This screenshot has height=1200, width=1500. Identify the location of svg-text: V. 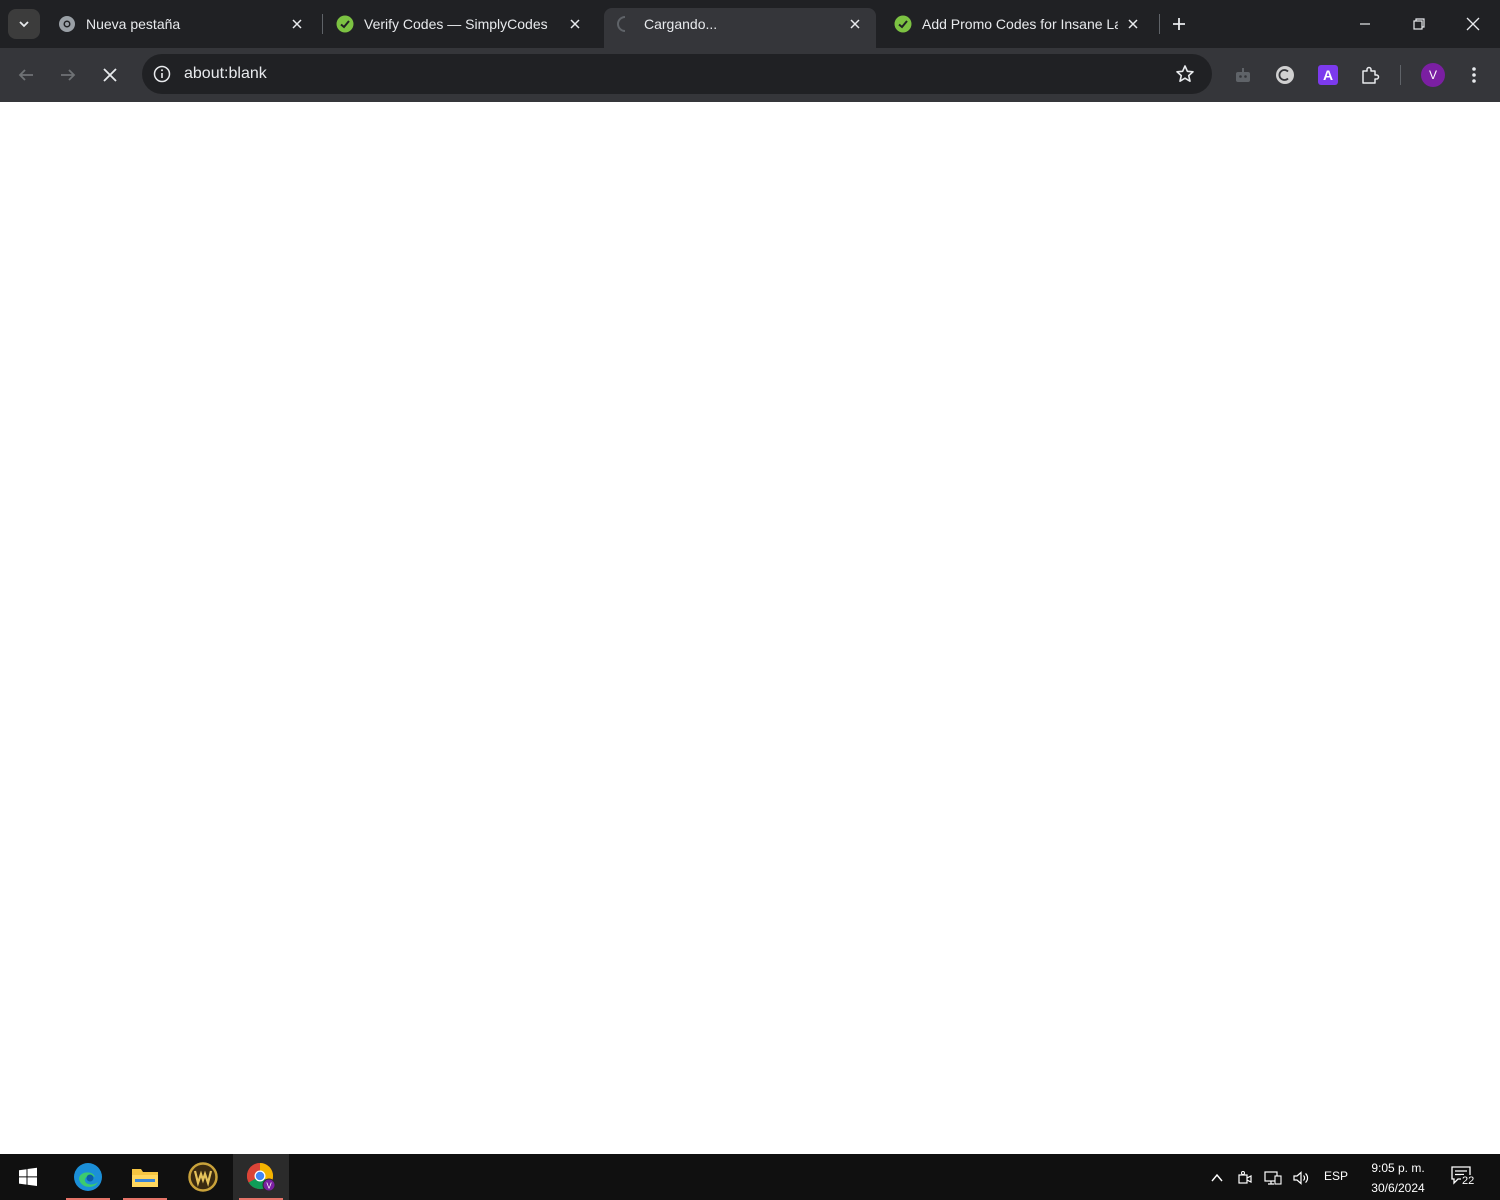
(269, 1186).